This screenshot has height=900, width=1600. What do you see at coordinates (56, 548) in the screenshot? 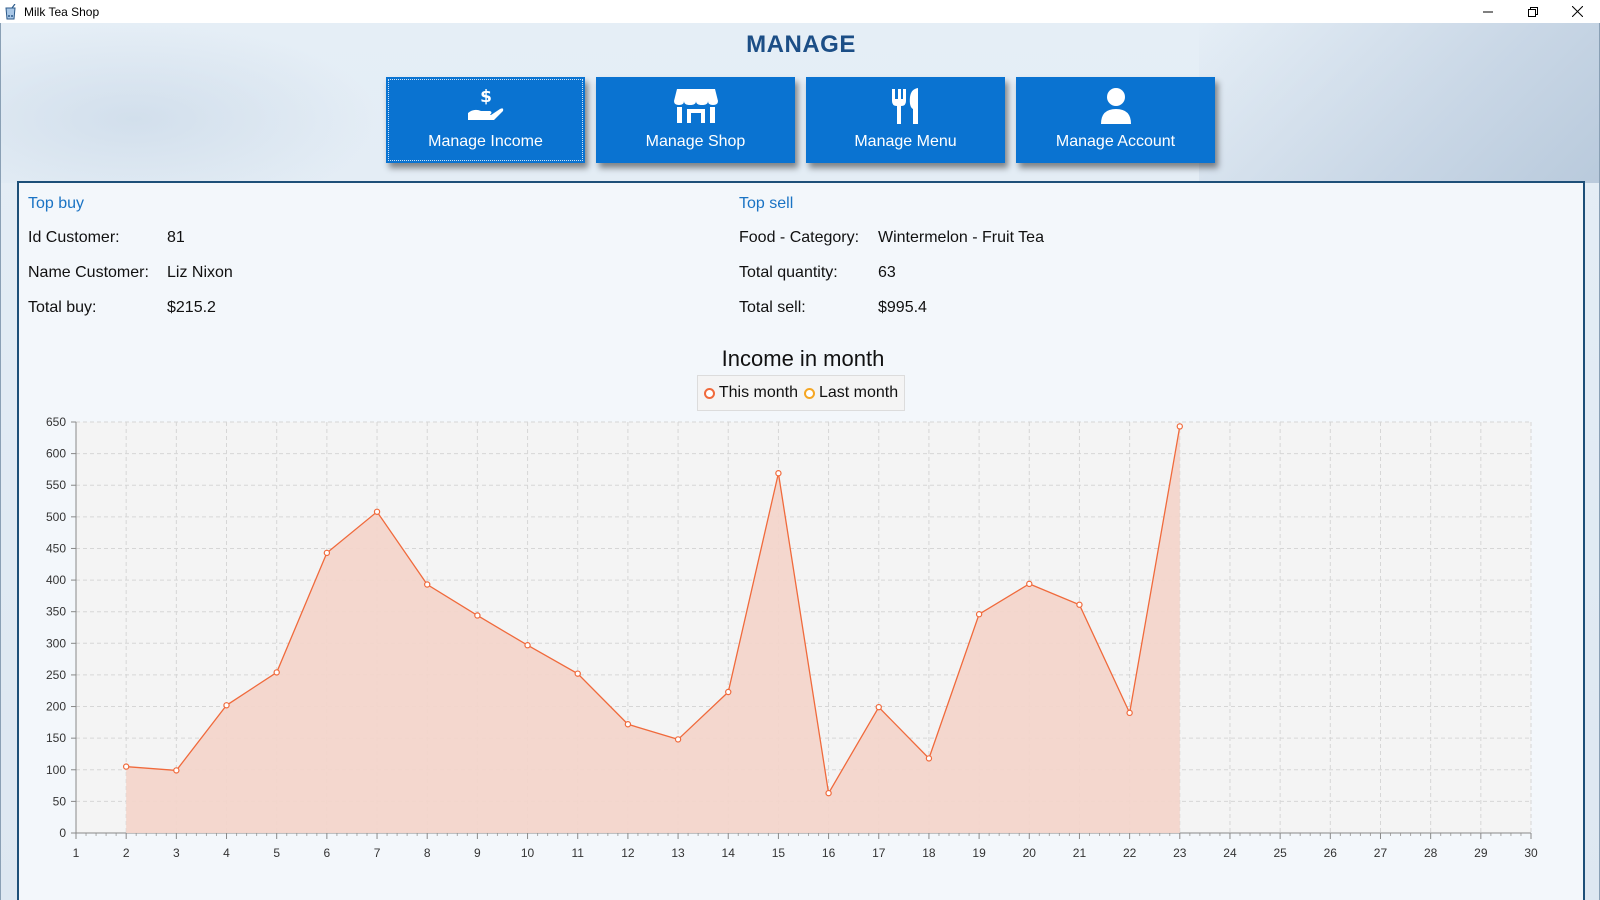
I see `y-tick-label: 450` at bounding box center [56, 548].